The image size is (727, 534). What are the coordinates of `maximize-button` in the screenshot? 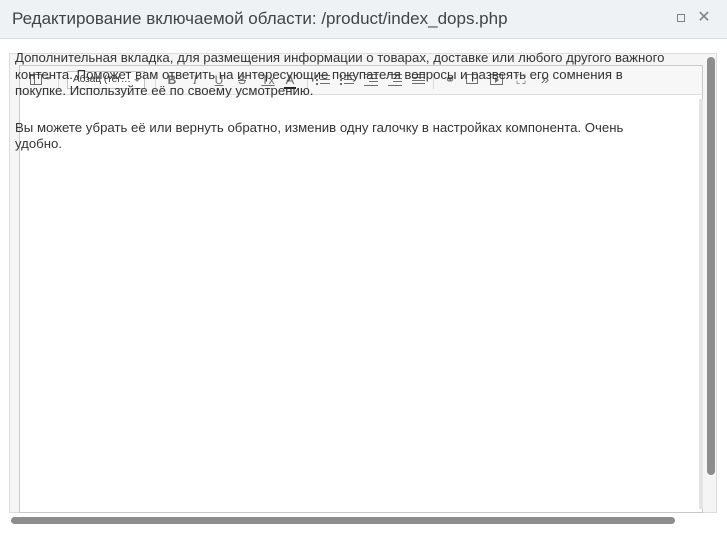 It's located at (681, 18).